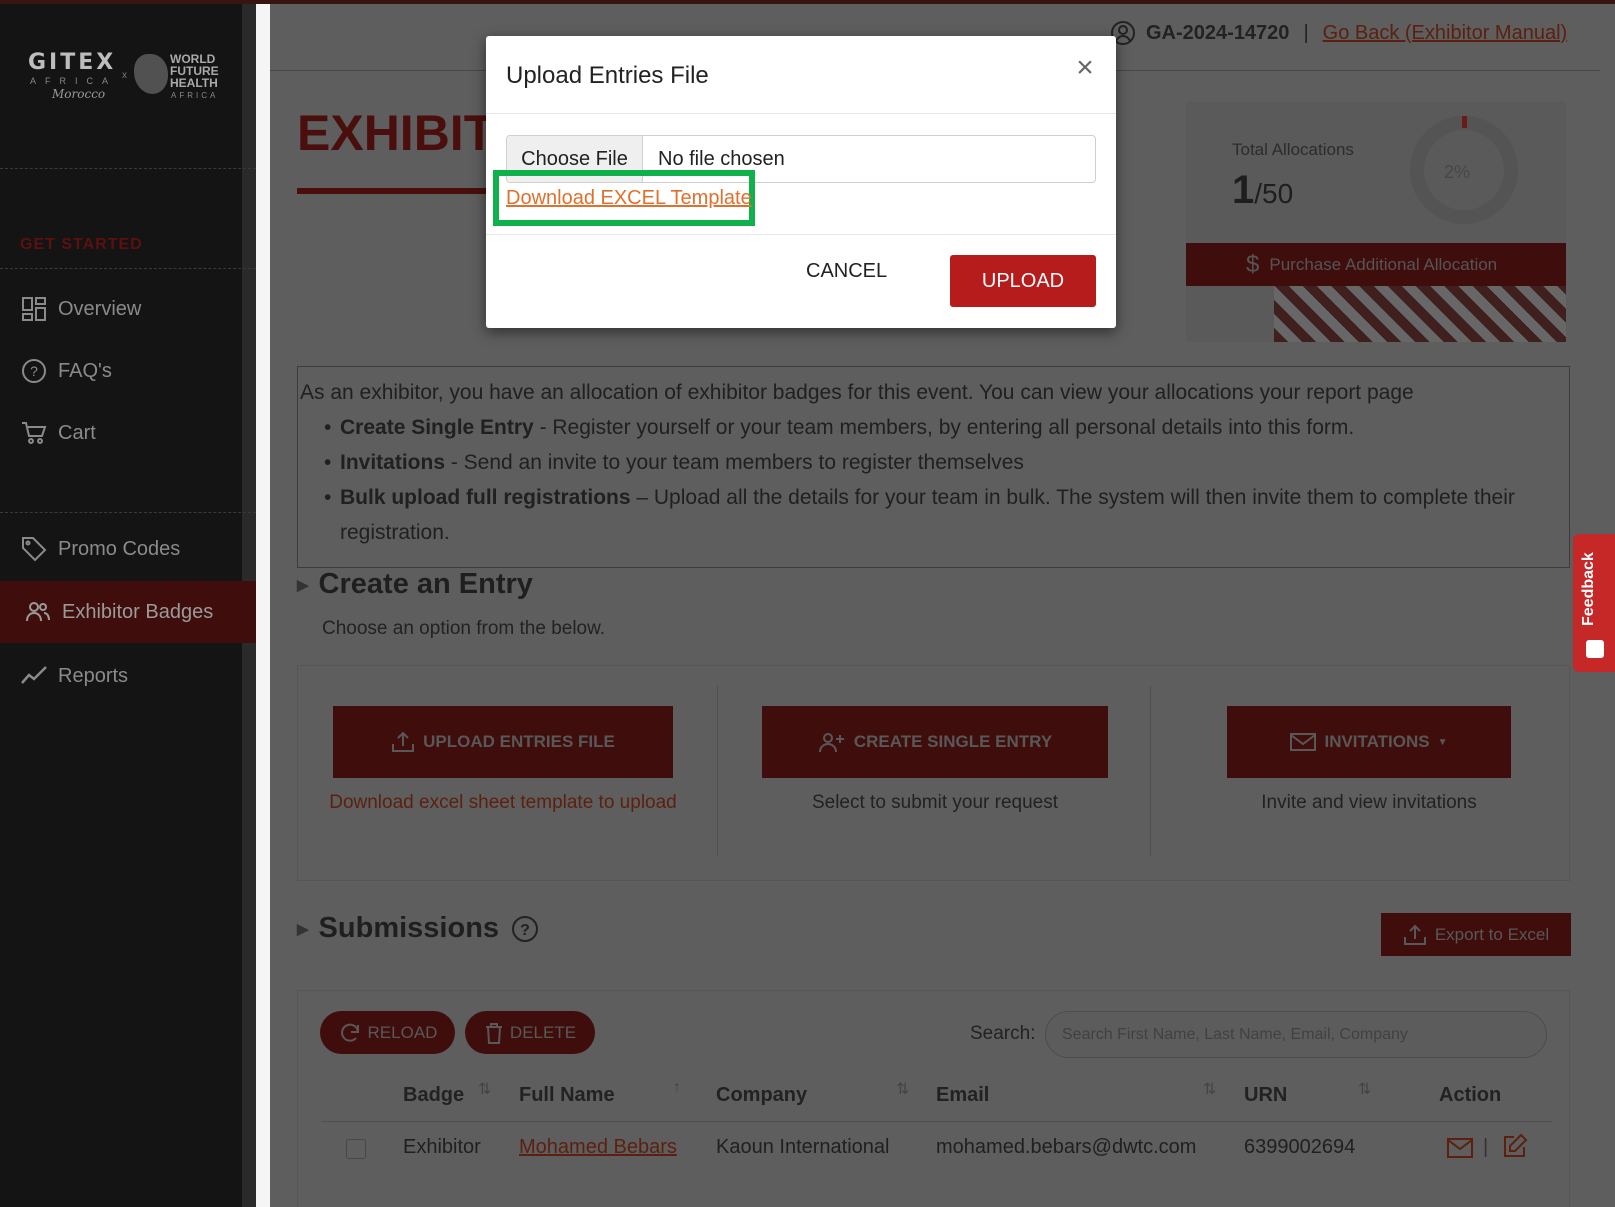  I want to click on cancel-button: CANCEL, so click(846, 271).